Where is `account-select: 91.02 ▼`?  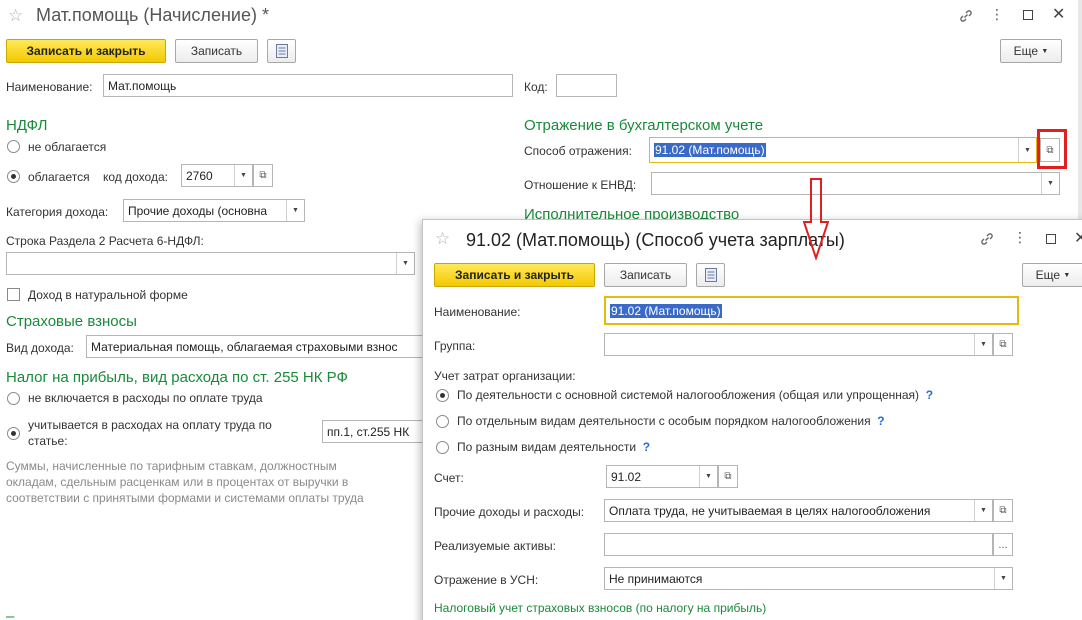 account-select: 91.02 ▼ is located at coordinates (662, 476).